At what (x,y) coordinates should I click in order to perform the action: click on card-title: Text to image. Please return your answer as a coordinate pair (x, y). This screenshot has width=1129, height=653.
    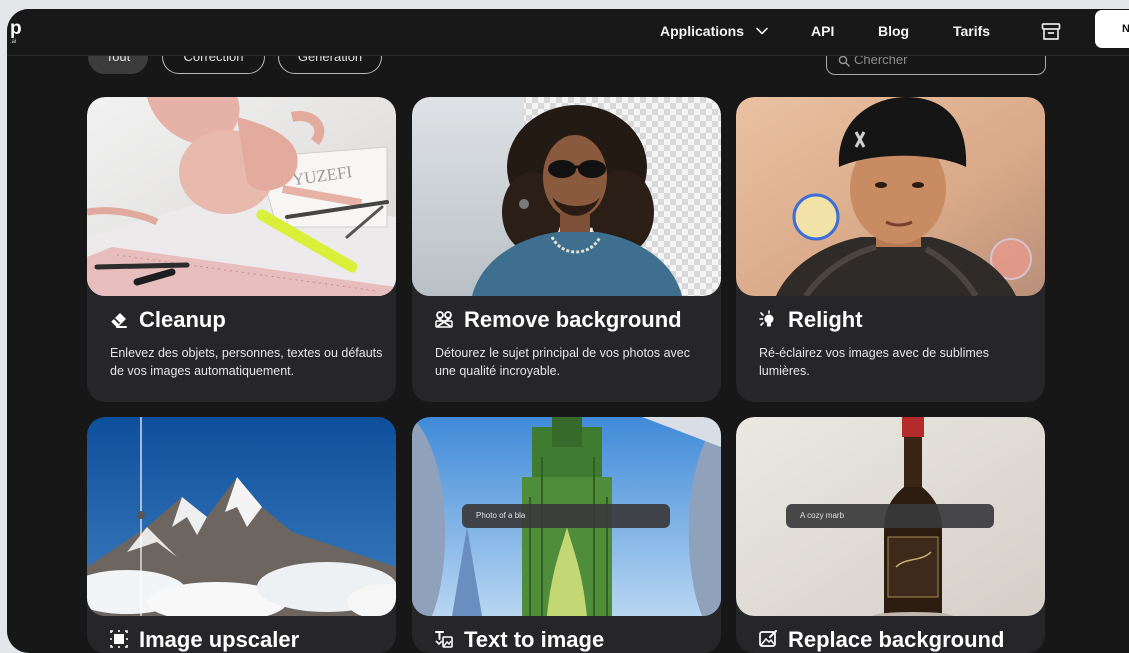
    Looking at the image, I should click on (519, 640).